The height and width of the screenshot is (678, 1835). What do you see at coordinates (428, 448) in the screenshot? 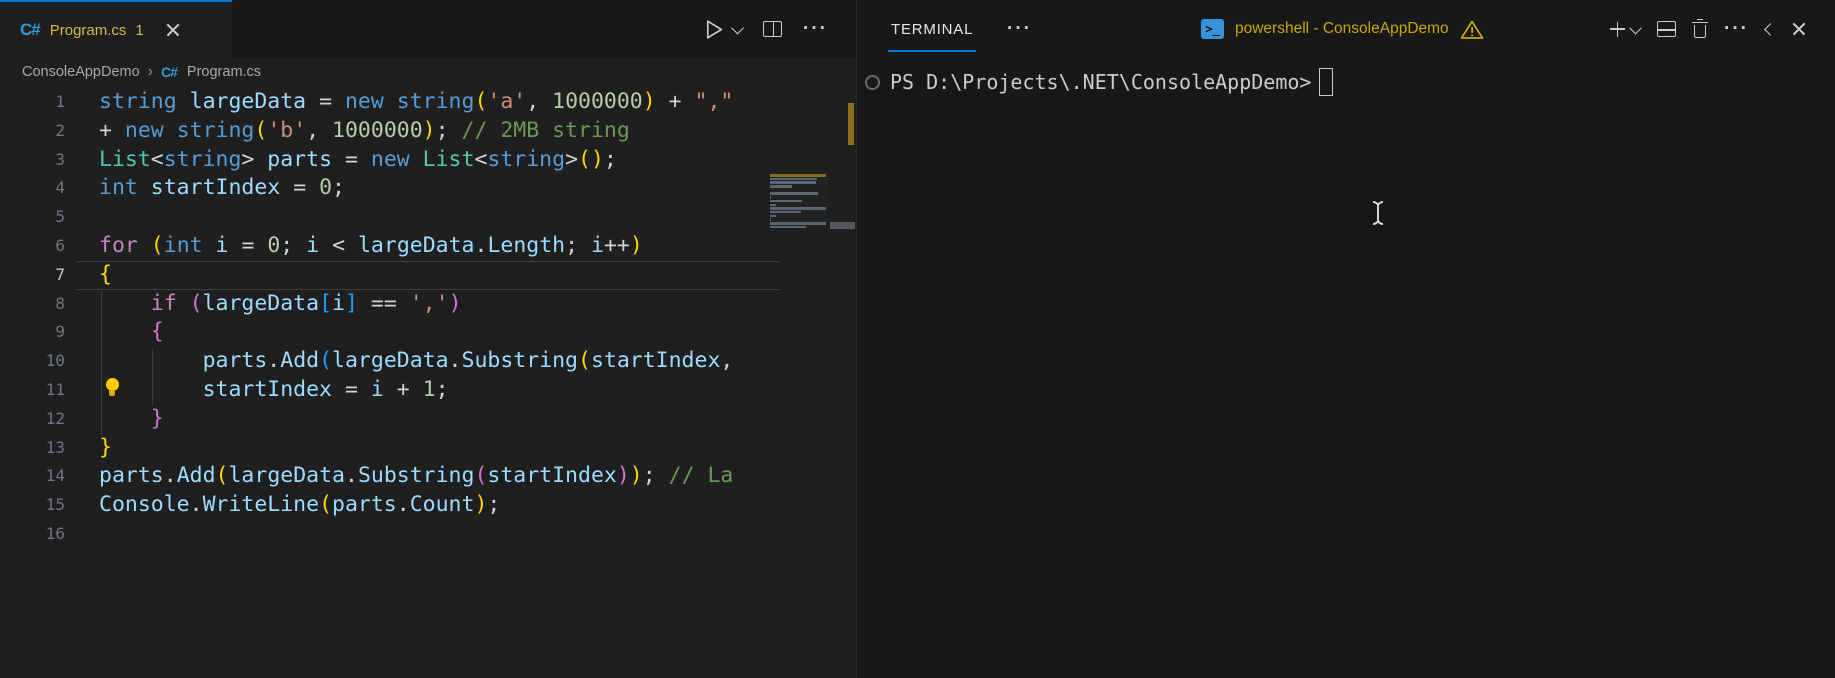
I see `code-line: 13}` at bounding box center [428, 448].